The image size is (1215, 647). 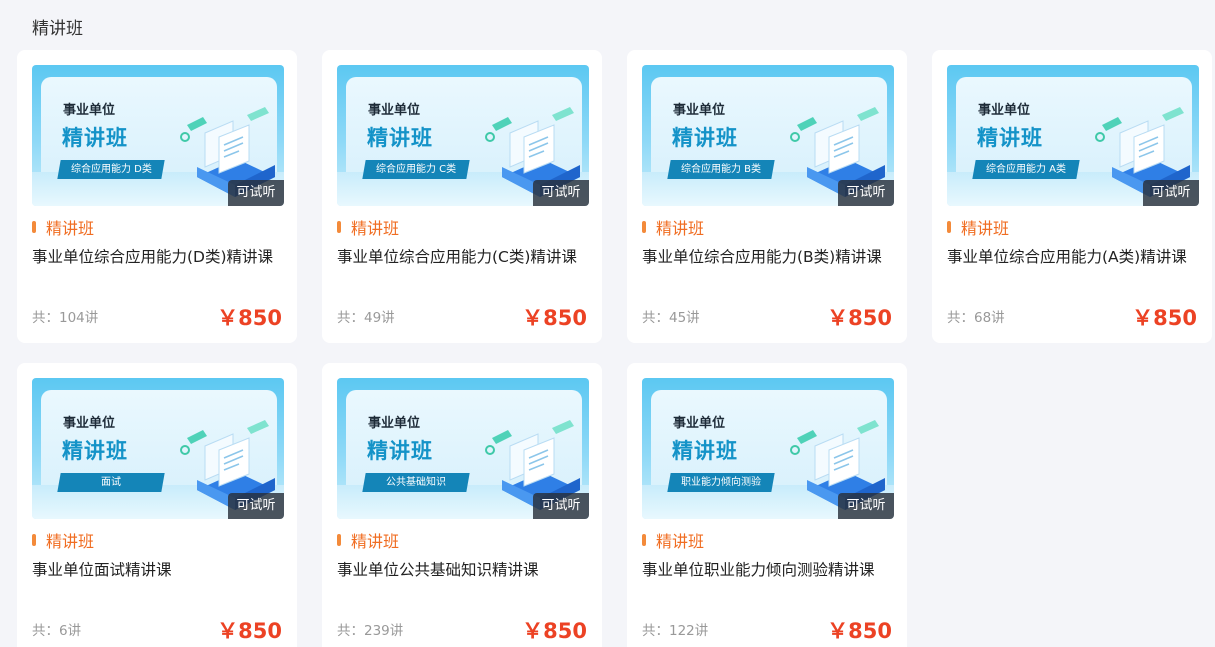 I want to click on course-thumbnail: 事业单位 精讲班 综合应用能力 D类 可试听, so click(x=158, y=135).